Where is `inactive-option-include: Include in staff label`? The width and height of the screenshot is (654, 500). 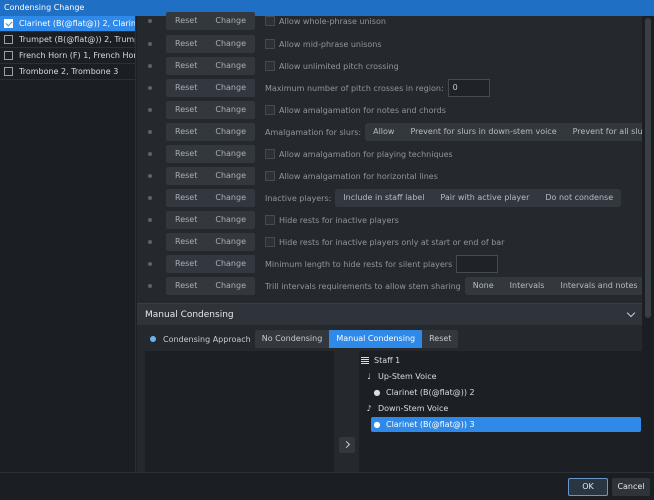
inactive-option-include: Include in staff label is located at coordinates (383, 198).